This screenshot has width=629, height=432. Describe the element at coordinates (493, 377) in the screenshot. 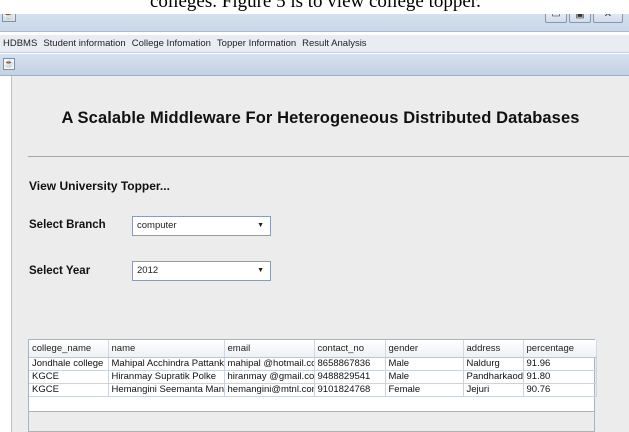

I see `table-cell: Pandharkaoda` at that location.